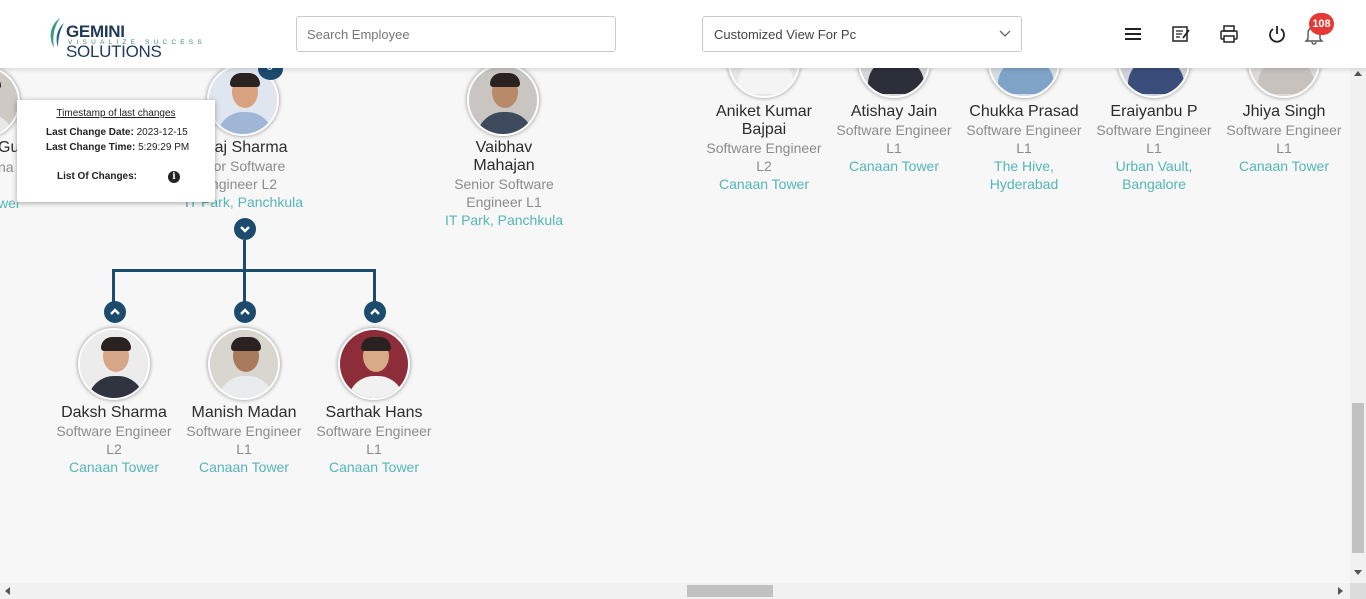 This screenshot has height=599, width=1366. What do you see at coordinates (504, 220) in the screenshot?
I see `employee-location: IT Park, Panchkula` at bounding box center [504, 220].